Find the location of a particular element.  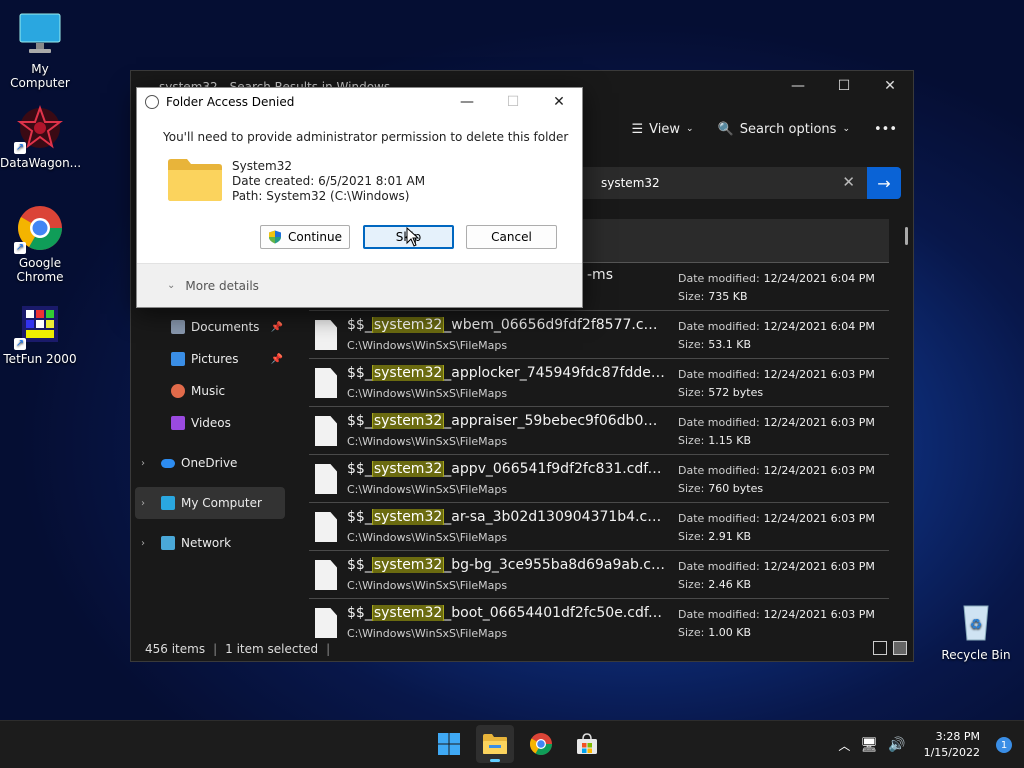

desktop-icon-label: My Computer is located at coordinates (40, 76).